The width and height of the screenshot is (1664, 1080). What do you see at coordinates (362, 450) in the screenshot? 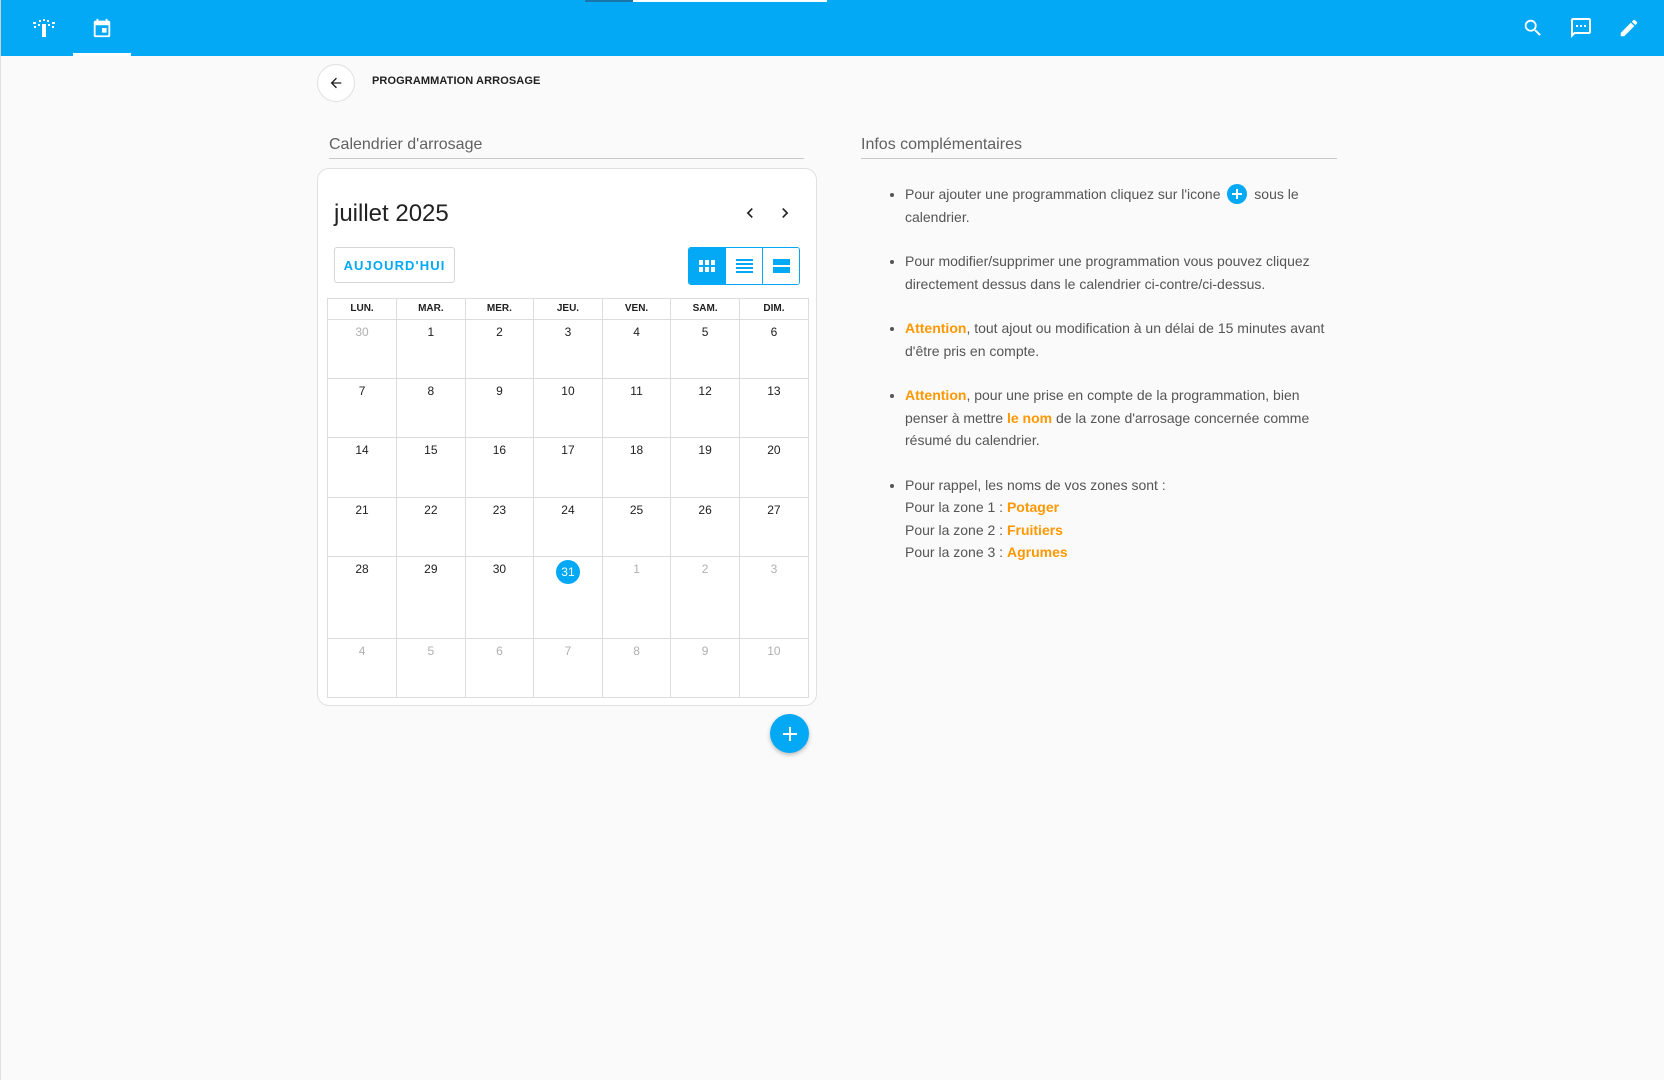
I see `day-number: 14` at bounding box center [362, 450].